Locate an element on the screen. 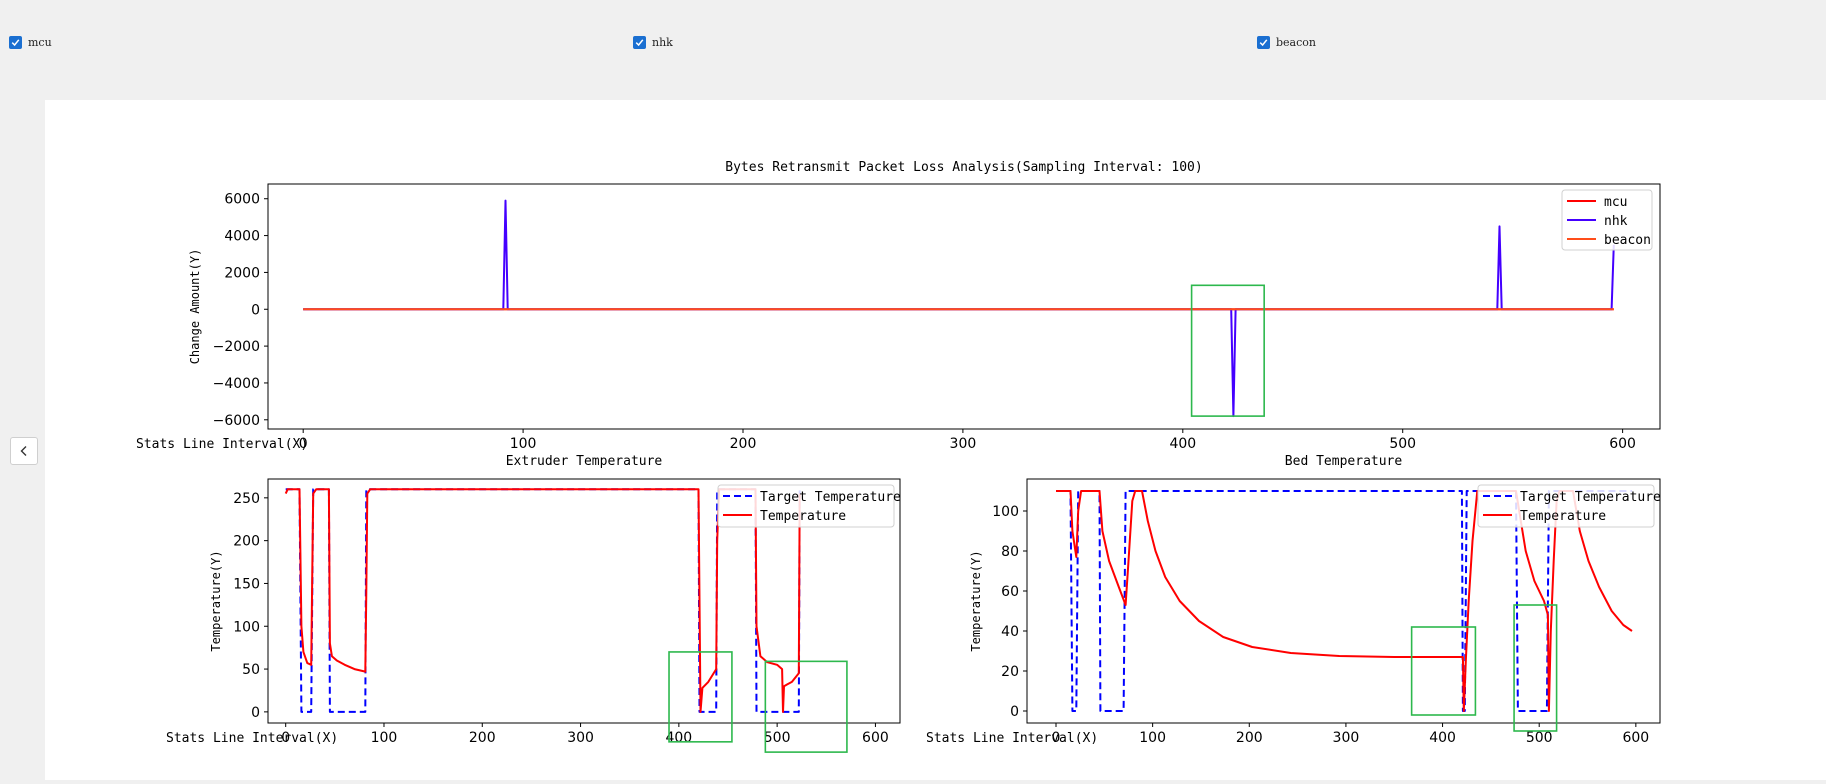 The height and width of the screenshot is (784, 1826). y-tick-label: 150 is located at coordinates (246, 584).